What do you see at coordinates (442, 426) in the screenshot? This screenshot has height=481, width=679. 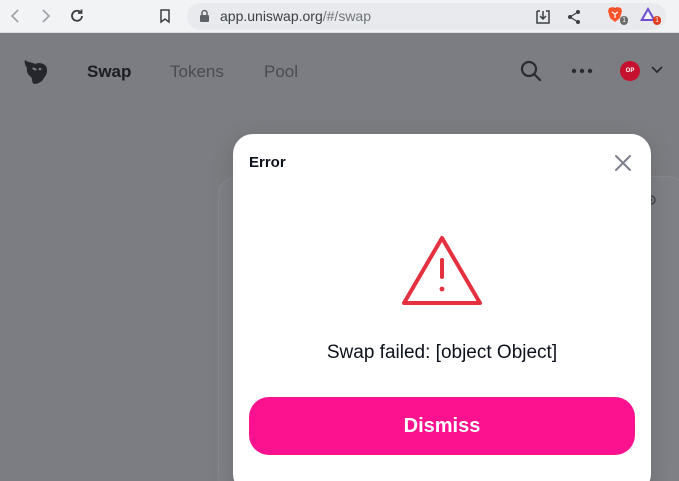 I see `dismiss-button: Dismiss` at bounding box center [442, 426].